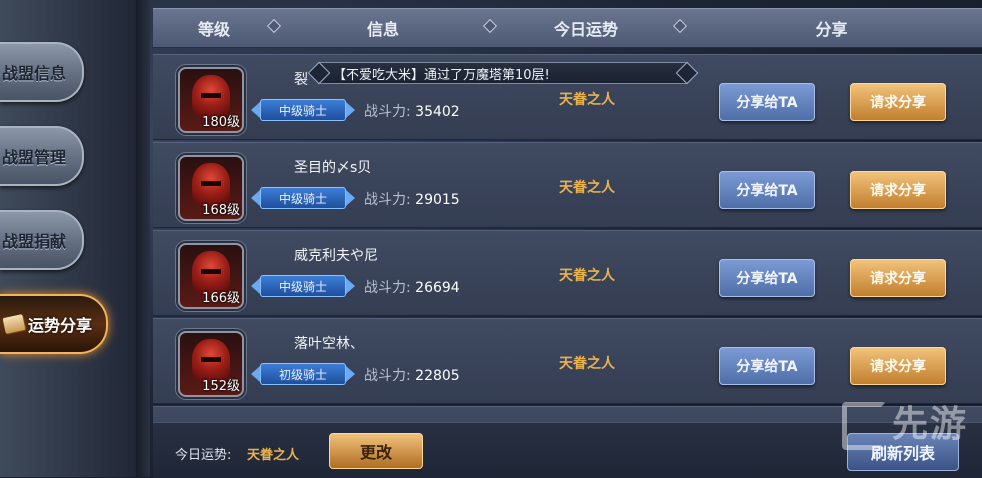 This screenshot has width=982, height=478. What do you see at coordinates (412, 200) in the screenshot?
I see `combat-power: 战斗力: 29015` at bounding box center [412, 200].